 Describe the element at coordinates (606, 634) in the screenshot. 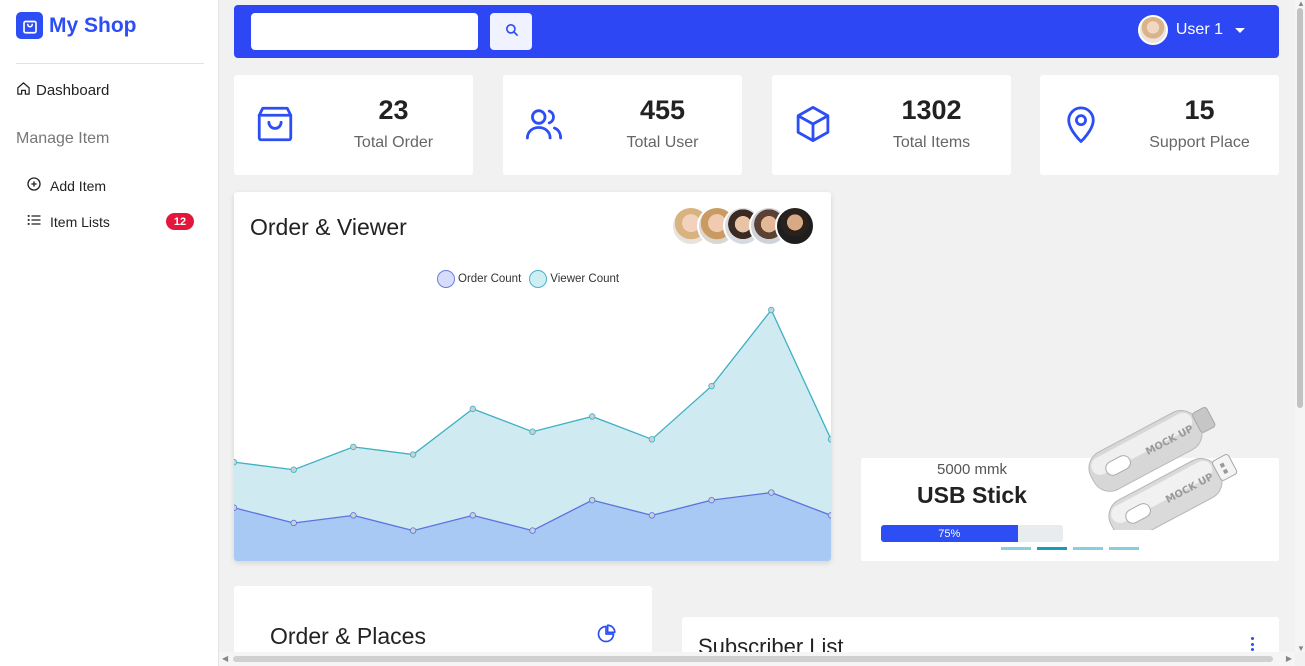

I see `pie-chart-icon` at that location.